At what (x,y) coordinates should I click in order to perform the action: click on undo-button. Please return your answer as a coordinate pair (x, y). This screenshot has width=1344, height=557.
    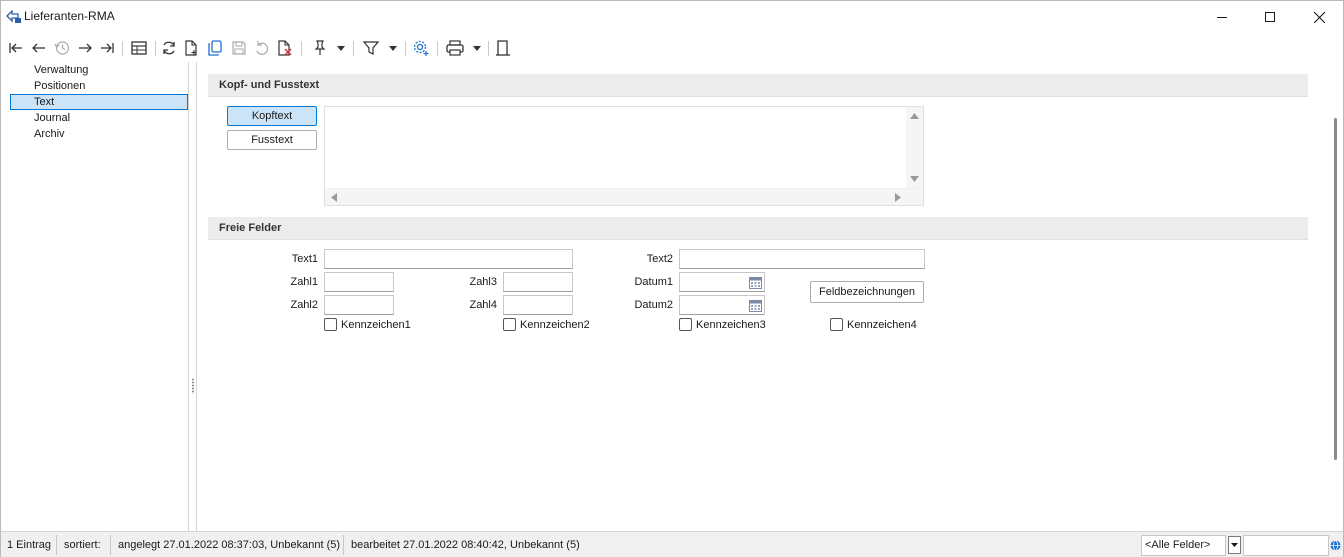
    Looking at the image, I should click on (262, 48).